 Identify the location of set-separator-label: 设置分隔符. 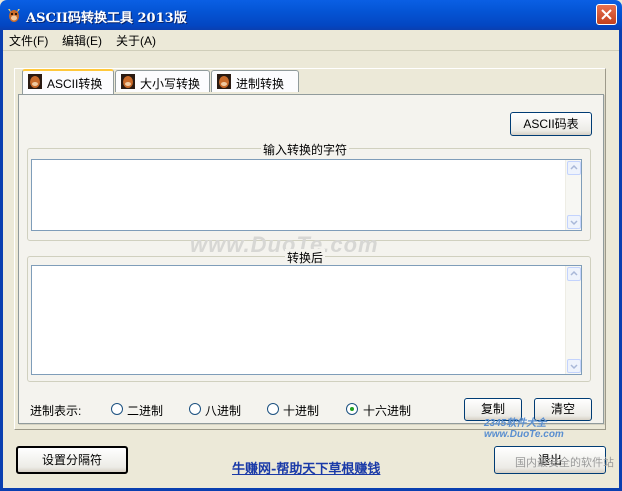
(71, 460).